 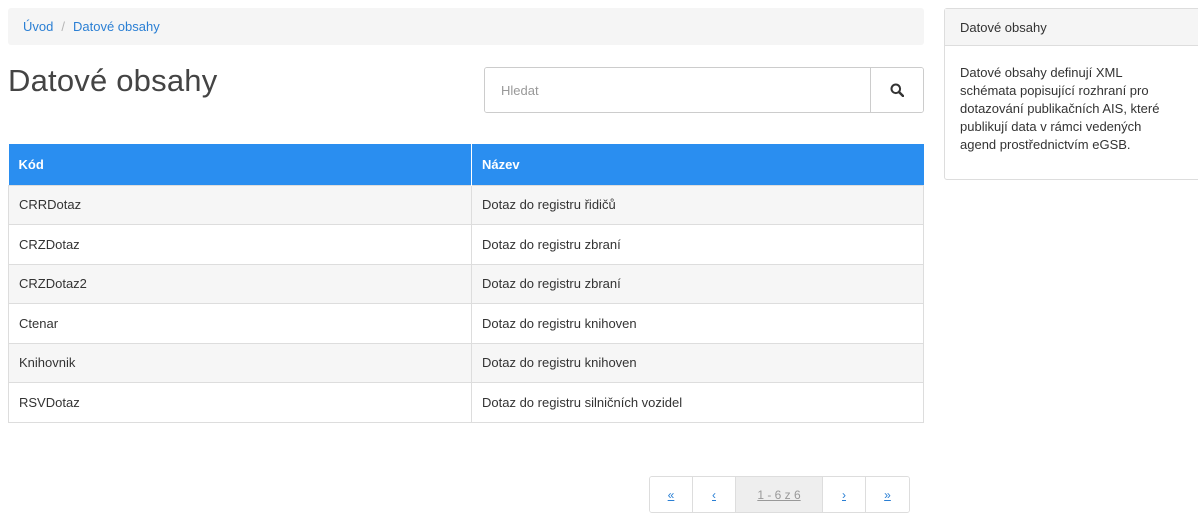 I want to click on table-header-row: Kód Název, so click(x=466, y=164).